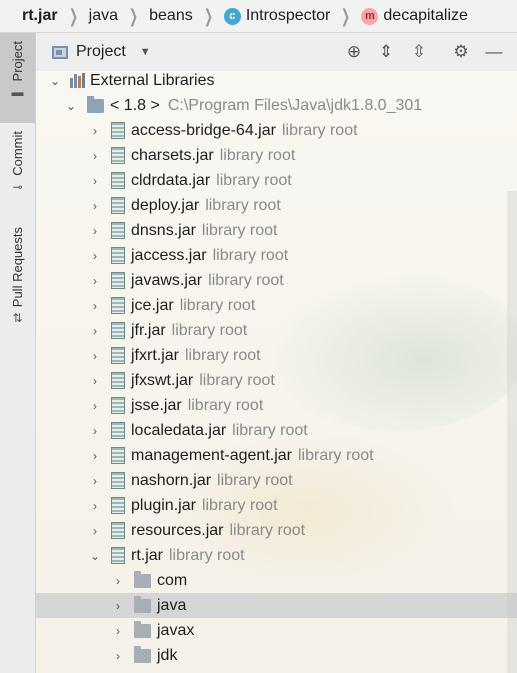 The width and height of the screenshot is (517, 673). What do you see at coordinates (40, 16) in the screenshot?
I see `breadcrumb-item-rt-jar: rt.jar` at bounding box center [40, 16].